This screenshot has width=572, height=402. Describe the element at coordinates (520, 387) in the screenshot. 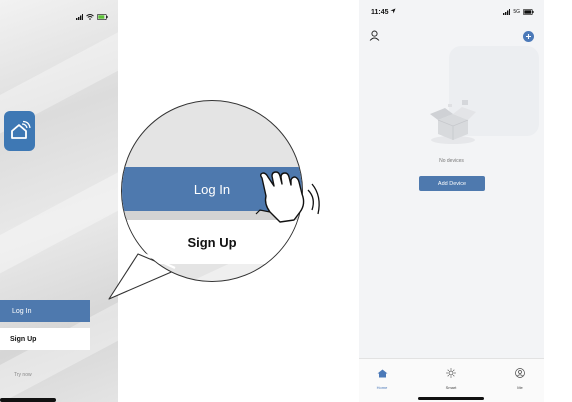

I see `tab-label: Me` at that location.